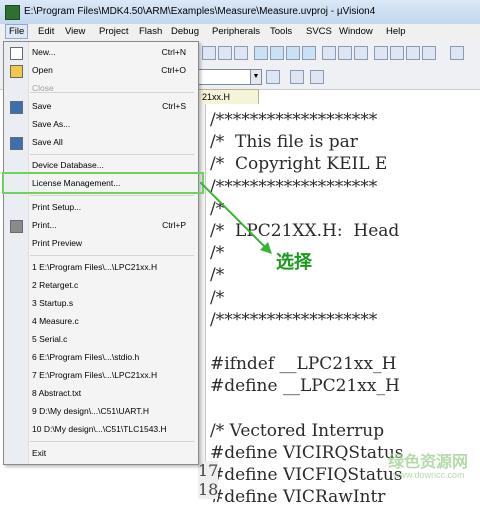  Describe the element at coordinates (47, 142) in the screenshot. I see `menu-item-label: Save All` at that location.